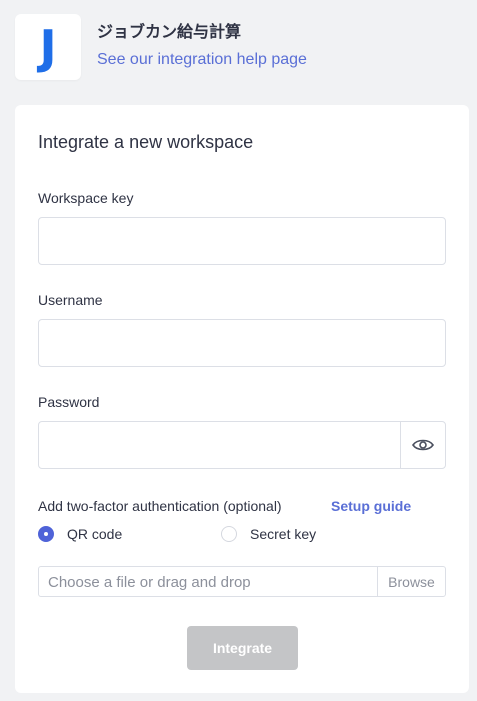 Image resolution: width=477 pixels, height=701 pixels. Describe the element at coordinates (411, 581) in the screenshot. I see `browse-button: Browse` at that location.